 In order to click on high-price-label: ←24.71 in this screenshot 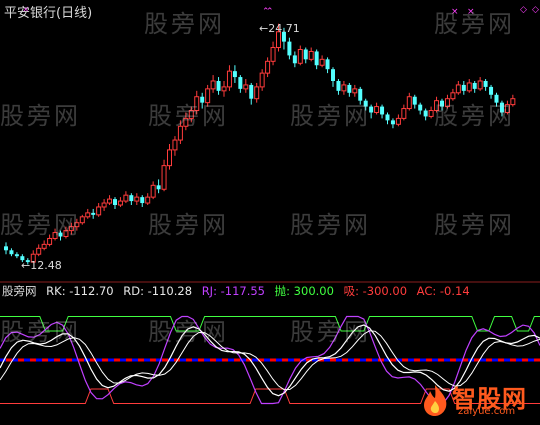, I will do `click(279, 28)`.